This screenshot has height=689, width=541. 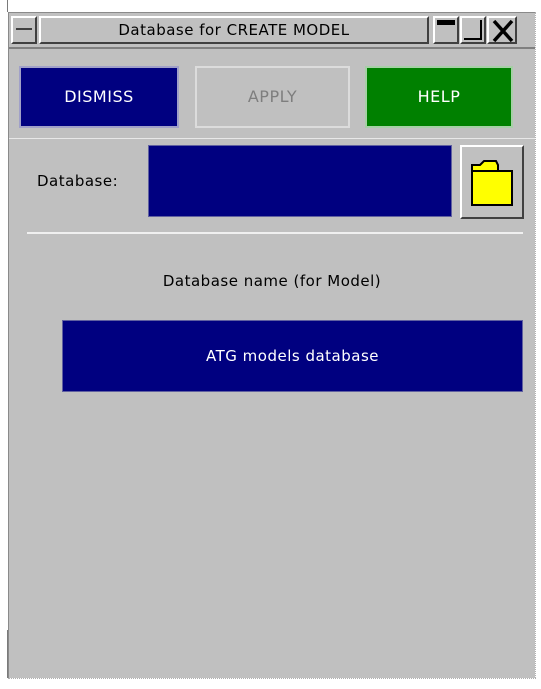 What do you see at coordinates (446, 22) in the screenshot?
I see `minimize-icon` at bounding box center [446, 22].